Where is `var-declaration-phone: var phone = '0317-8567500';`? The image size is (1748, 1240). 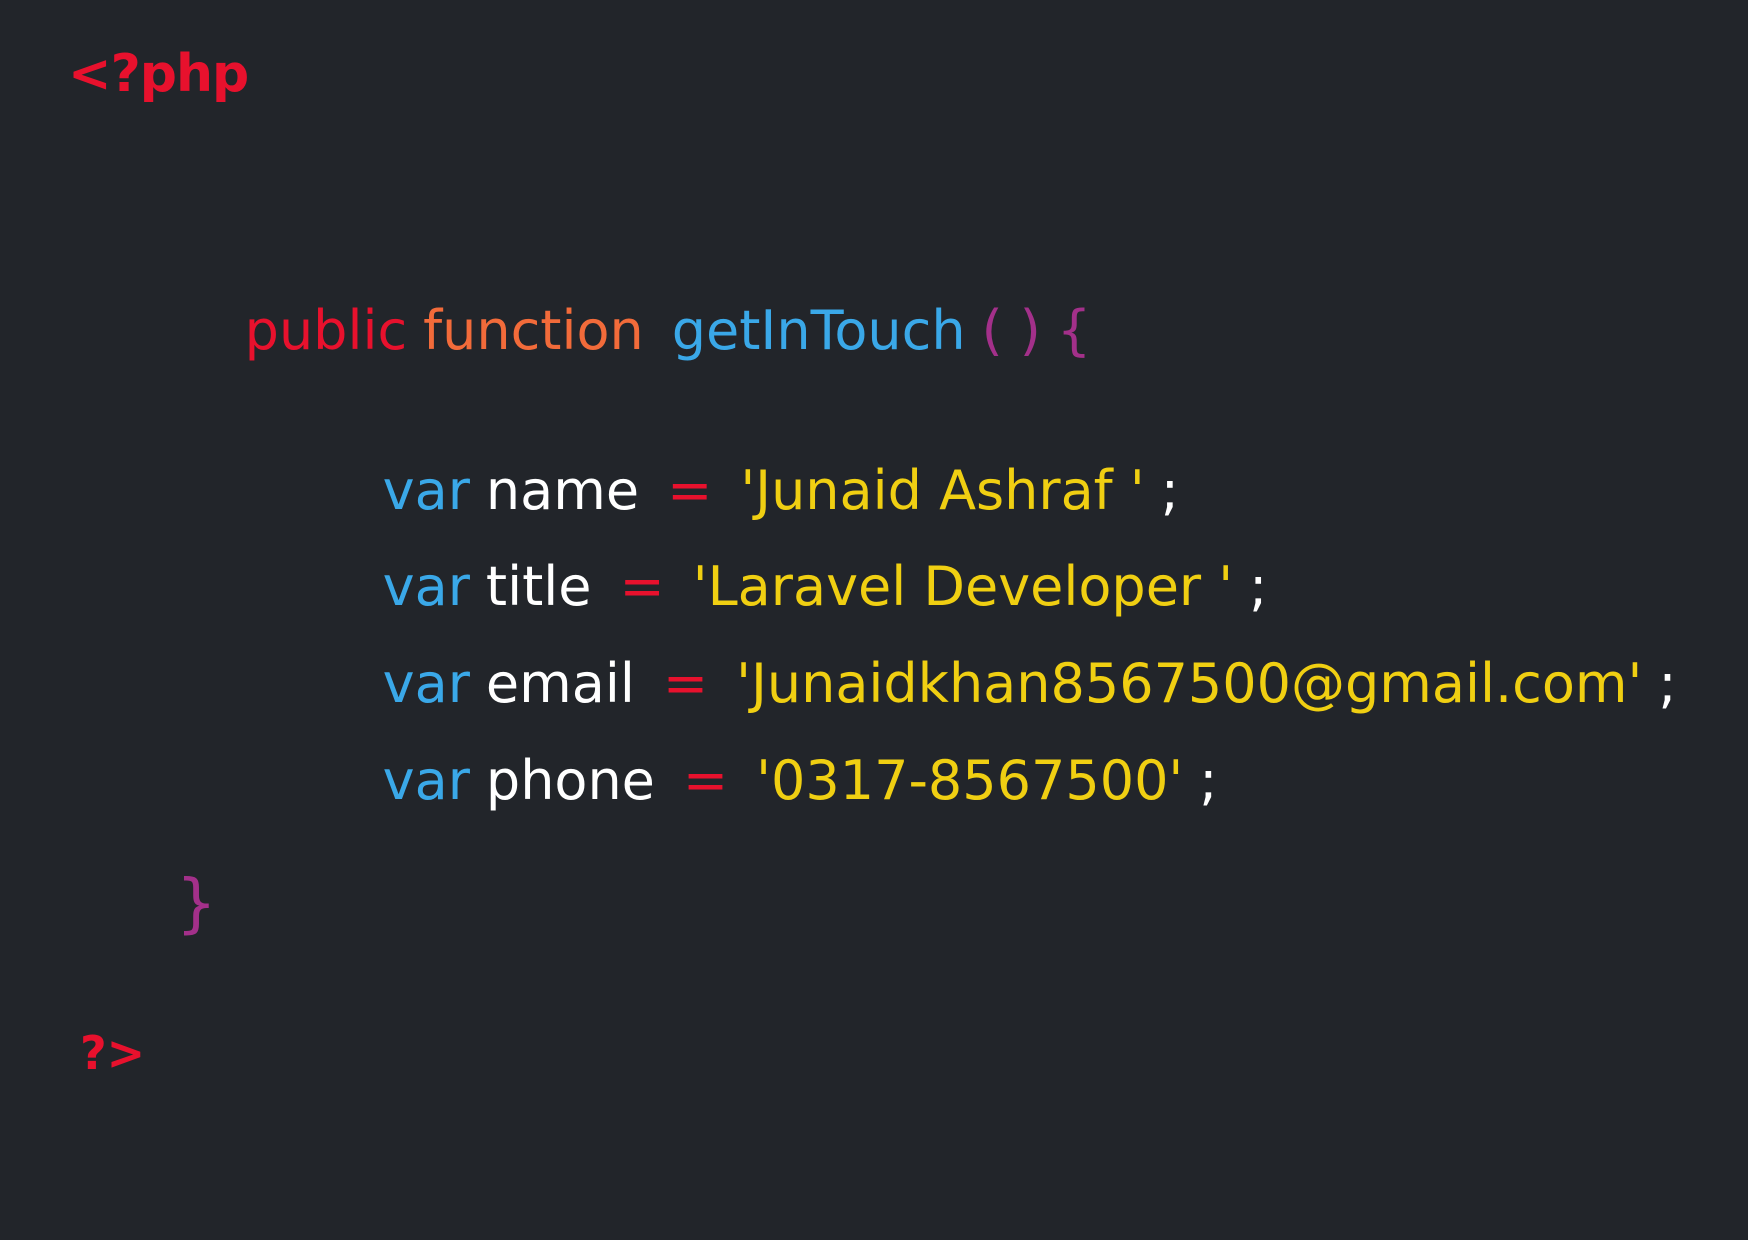
var-declaration-phone: var phone = '0317-8567500'; is located at coordinates (766, 781).